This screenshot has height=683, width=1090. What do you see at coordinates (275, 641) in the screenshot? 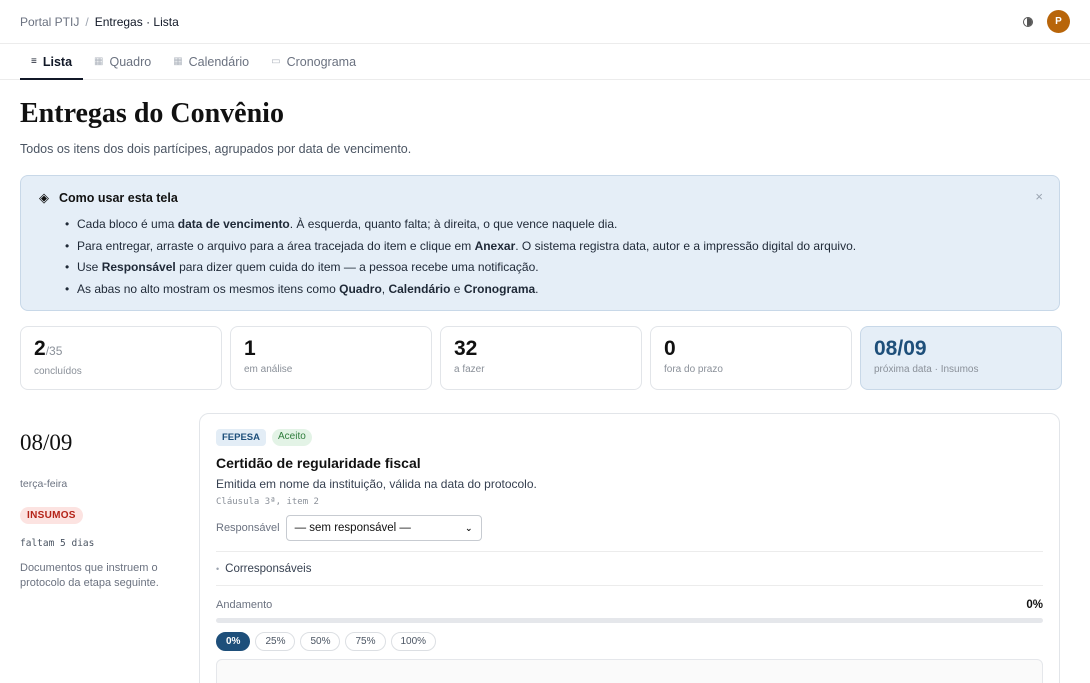
I see `percent-option-25: 25%` at bounding box center [275, 641].